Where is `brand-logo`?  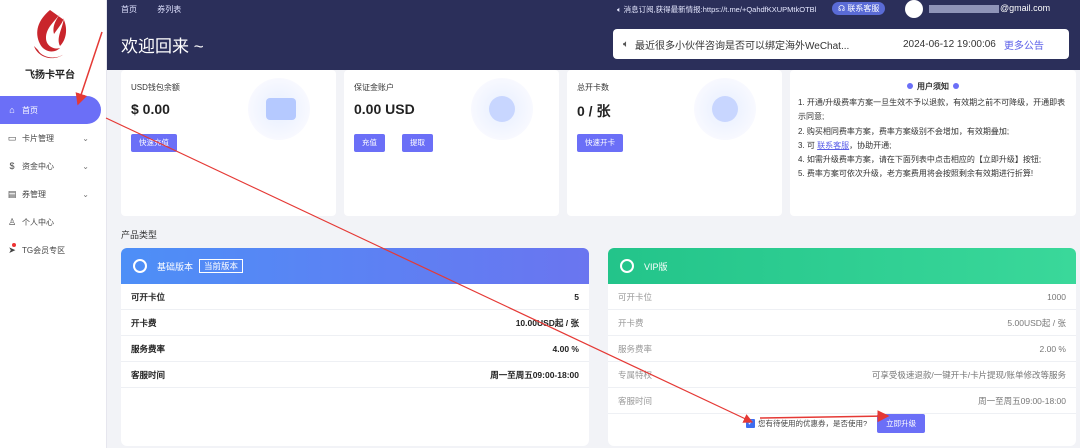
brand-logo is located at coordinates (50, 34).